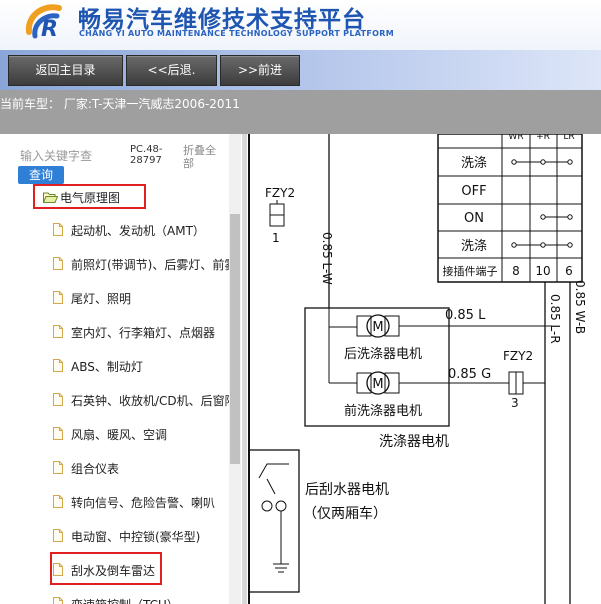 The width and height of the screenshot is (601, 604). What do you see at coordinates (152, 265) in the screenshot?
I see `tree-item-label: 前照灯(带调节)、后雾灯、前雾灯` at bounding box center [152, 265].